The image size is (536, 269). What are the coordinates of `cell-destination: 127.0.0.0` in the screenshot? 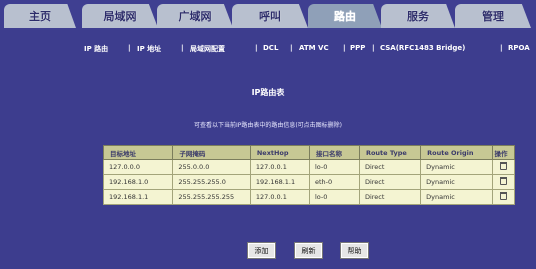 It's located at (138, 167).